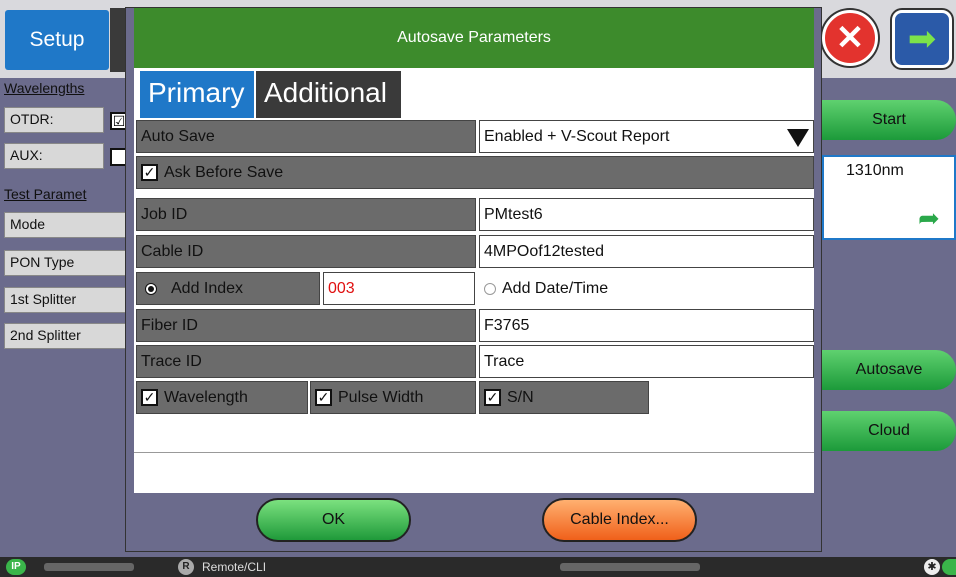  Describe the element at coordinates (207, 288) in the screenshot. I see `add-index-label: Add Index` at that location.